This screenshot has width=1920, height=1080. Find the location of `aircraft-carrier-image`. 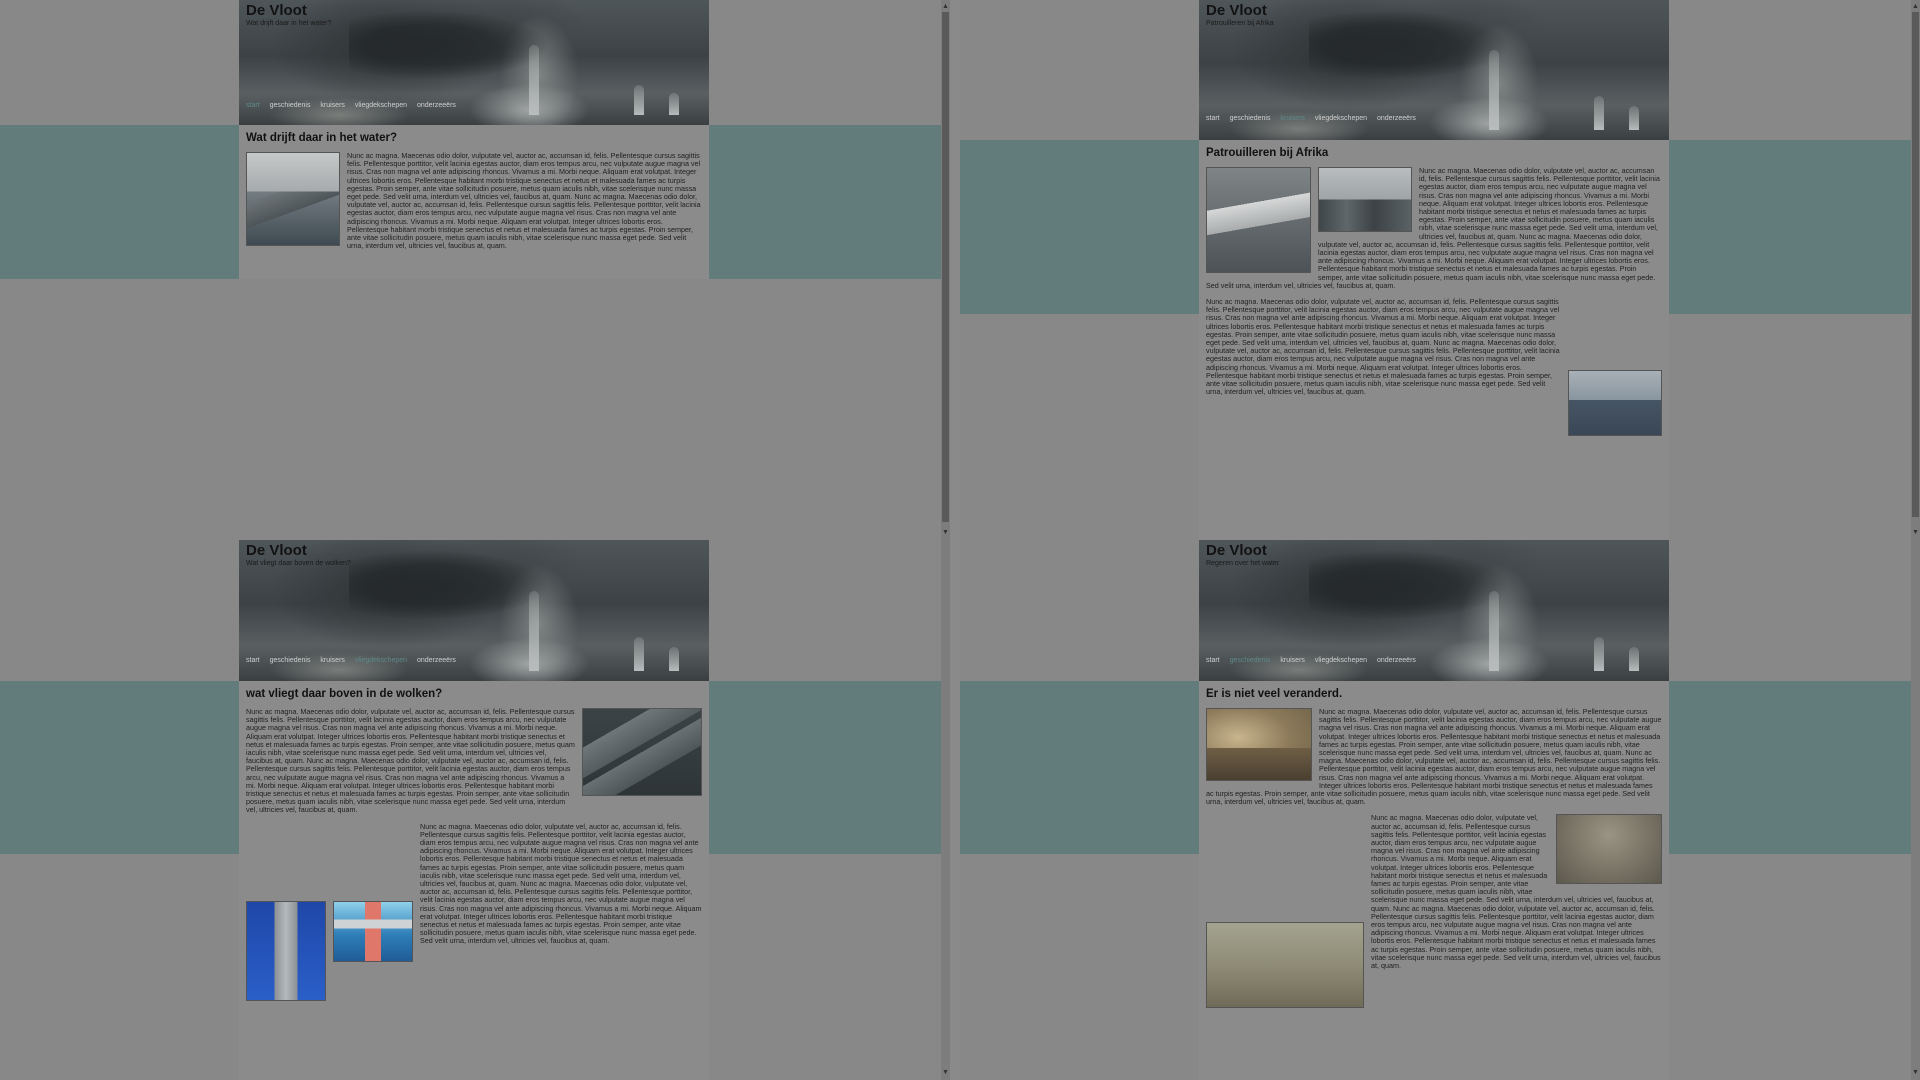

aircraft-carrier-image is located at coordinates (642, 752).